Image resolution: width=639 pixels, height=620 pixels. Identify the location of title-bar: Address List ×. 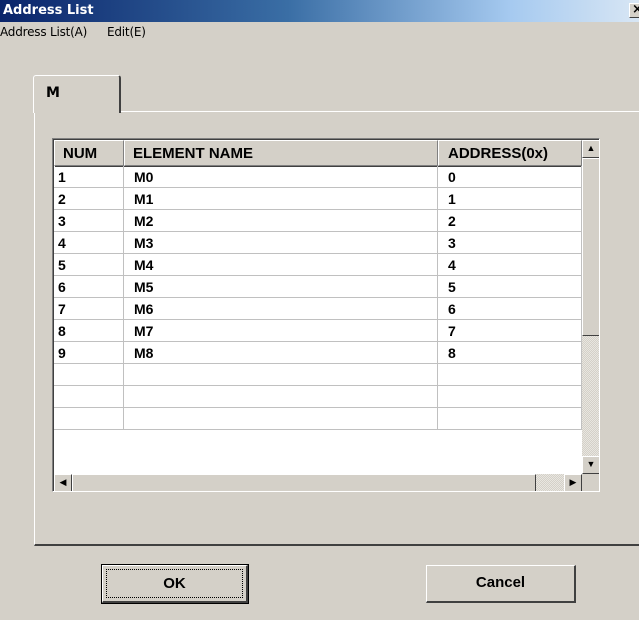
(319, 11).